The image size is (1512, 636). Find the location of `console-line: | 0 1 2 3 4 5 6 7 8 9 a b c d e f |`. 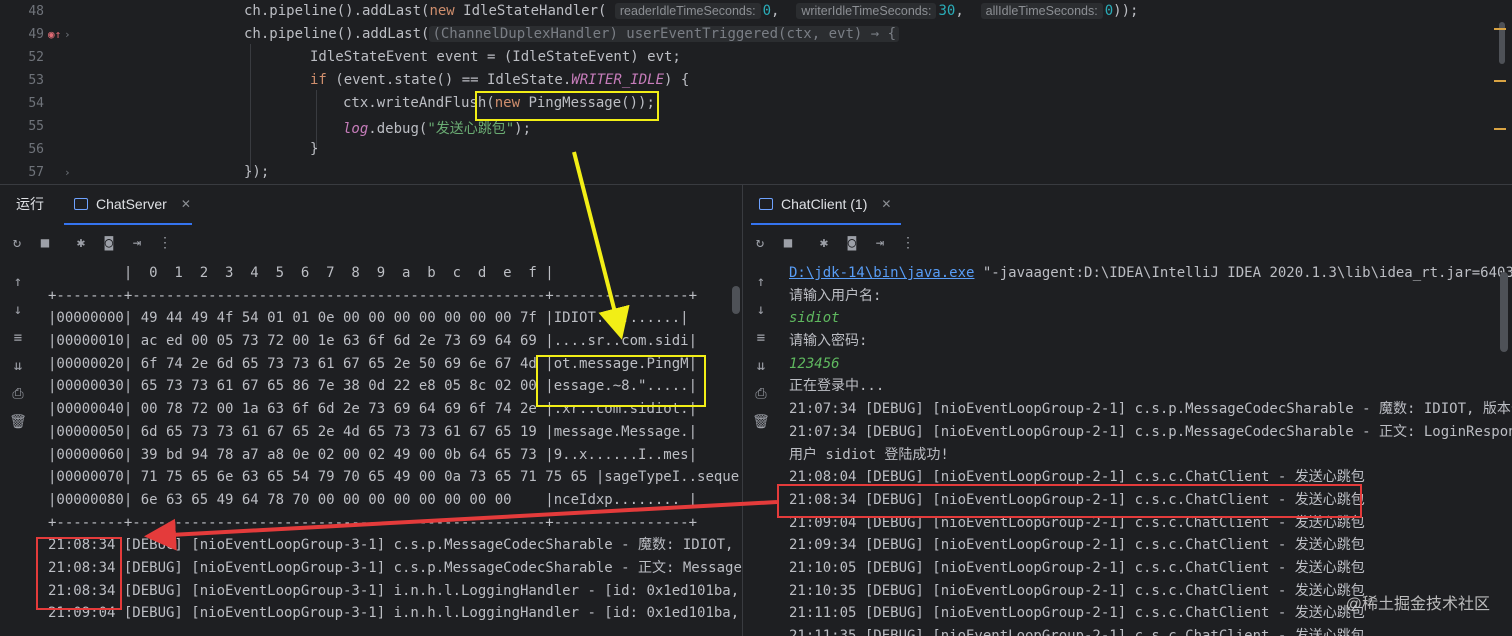

console-line: | 0 1 2 3 4 5 6 7 8 9 a b c d e f | is located at coordinates (301, 273).